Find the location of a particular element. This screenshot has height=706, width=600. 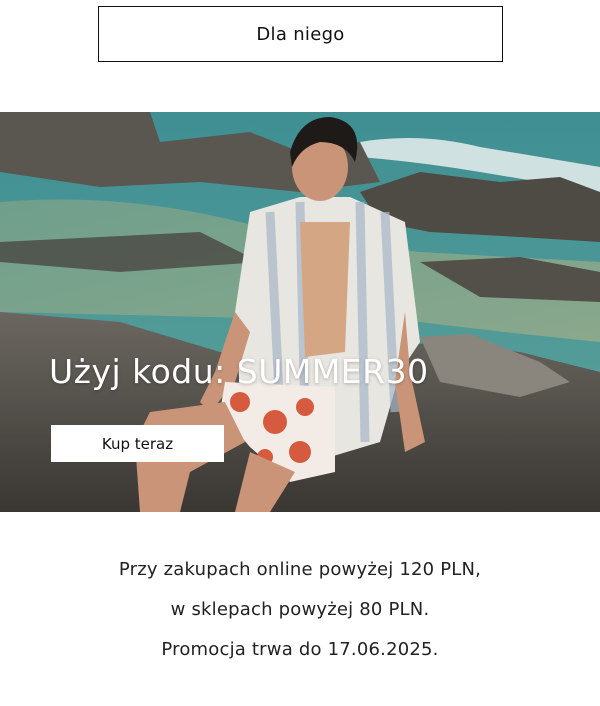

shop-now-button: Kup teraz is located at coordinates (137, 443).